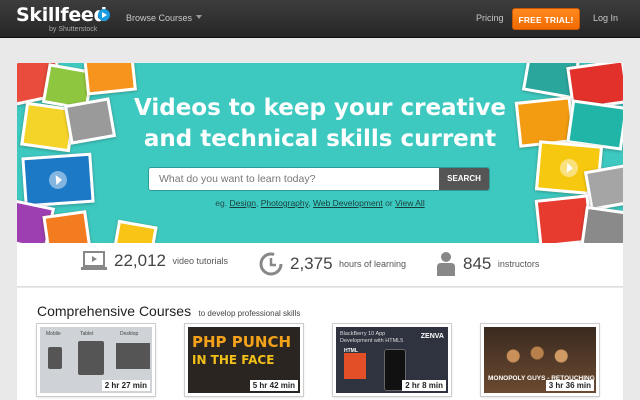 The height and width of the screenshot is (400, 640). What do you see at coordinates (311, 263) in the screenshot?
I see `stat-number: 2,375` at bounding box center [311, 263].